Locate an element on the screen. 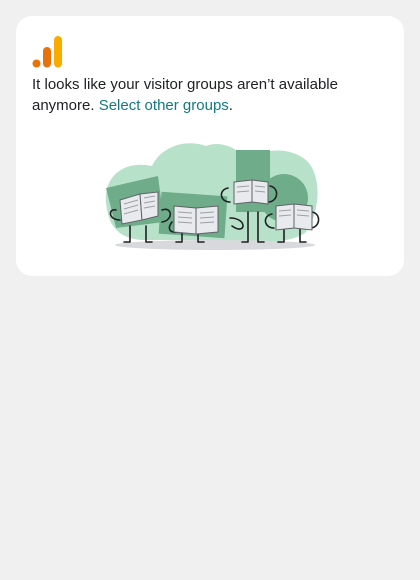  trailing-period: . is located at coordinates (230, 105).